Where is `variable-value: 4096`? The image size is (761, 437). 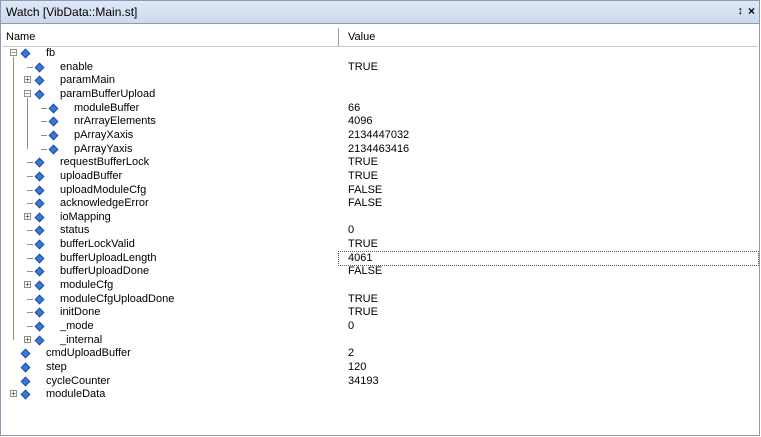 variable-value: 4096 is located at coordinates (360, 121).